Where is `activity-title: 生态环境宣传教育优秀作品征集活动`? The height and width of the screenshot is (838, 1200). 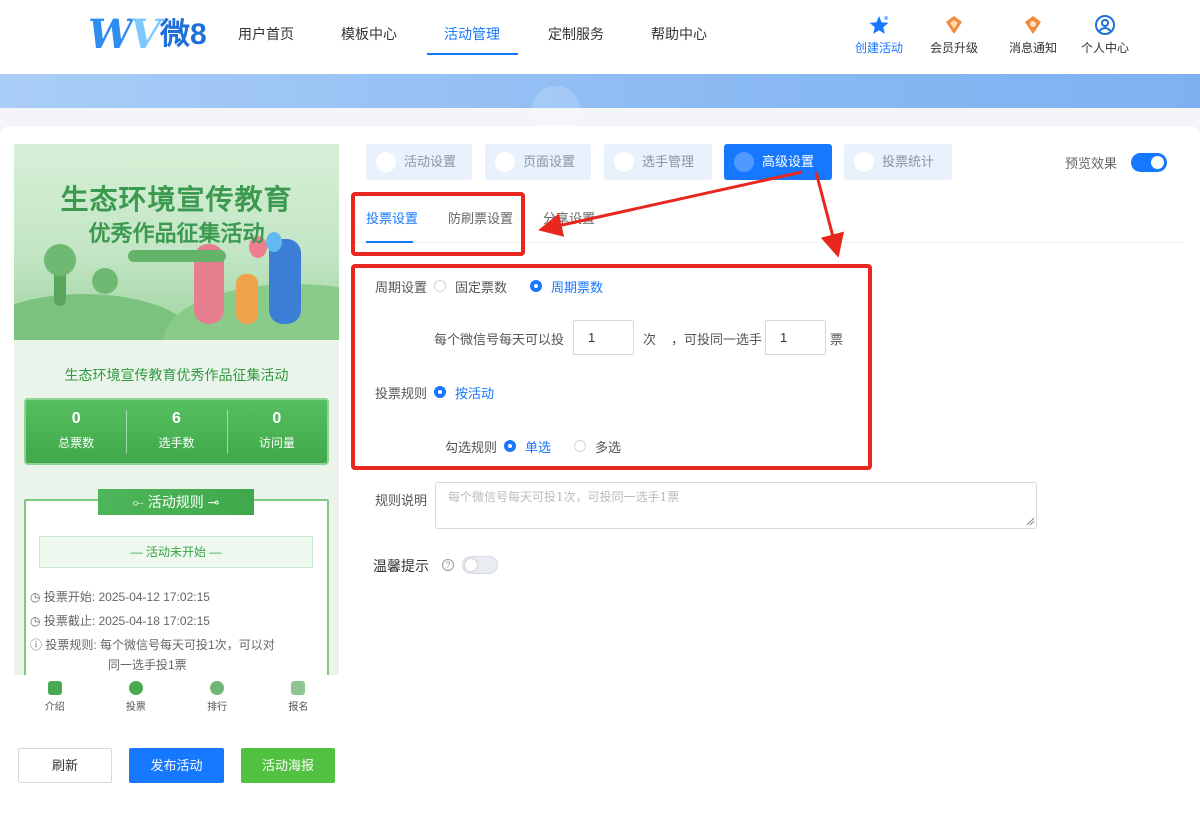 activity-title: 生态环境宣传教育优秀作品征集活动 is located at coordinates (176, 375).